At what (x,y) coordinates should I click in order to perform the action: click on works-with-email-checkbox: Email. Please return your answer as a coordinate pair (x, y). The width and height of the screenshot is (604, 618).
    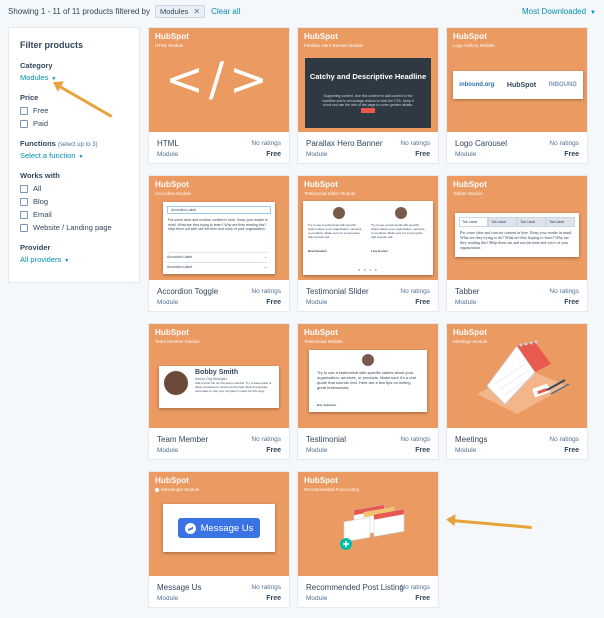
    Looking at the image, I should click on (74, 214).